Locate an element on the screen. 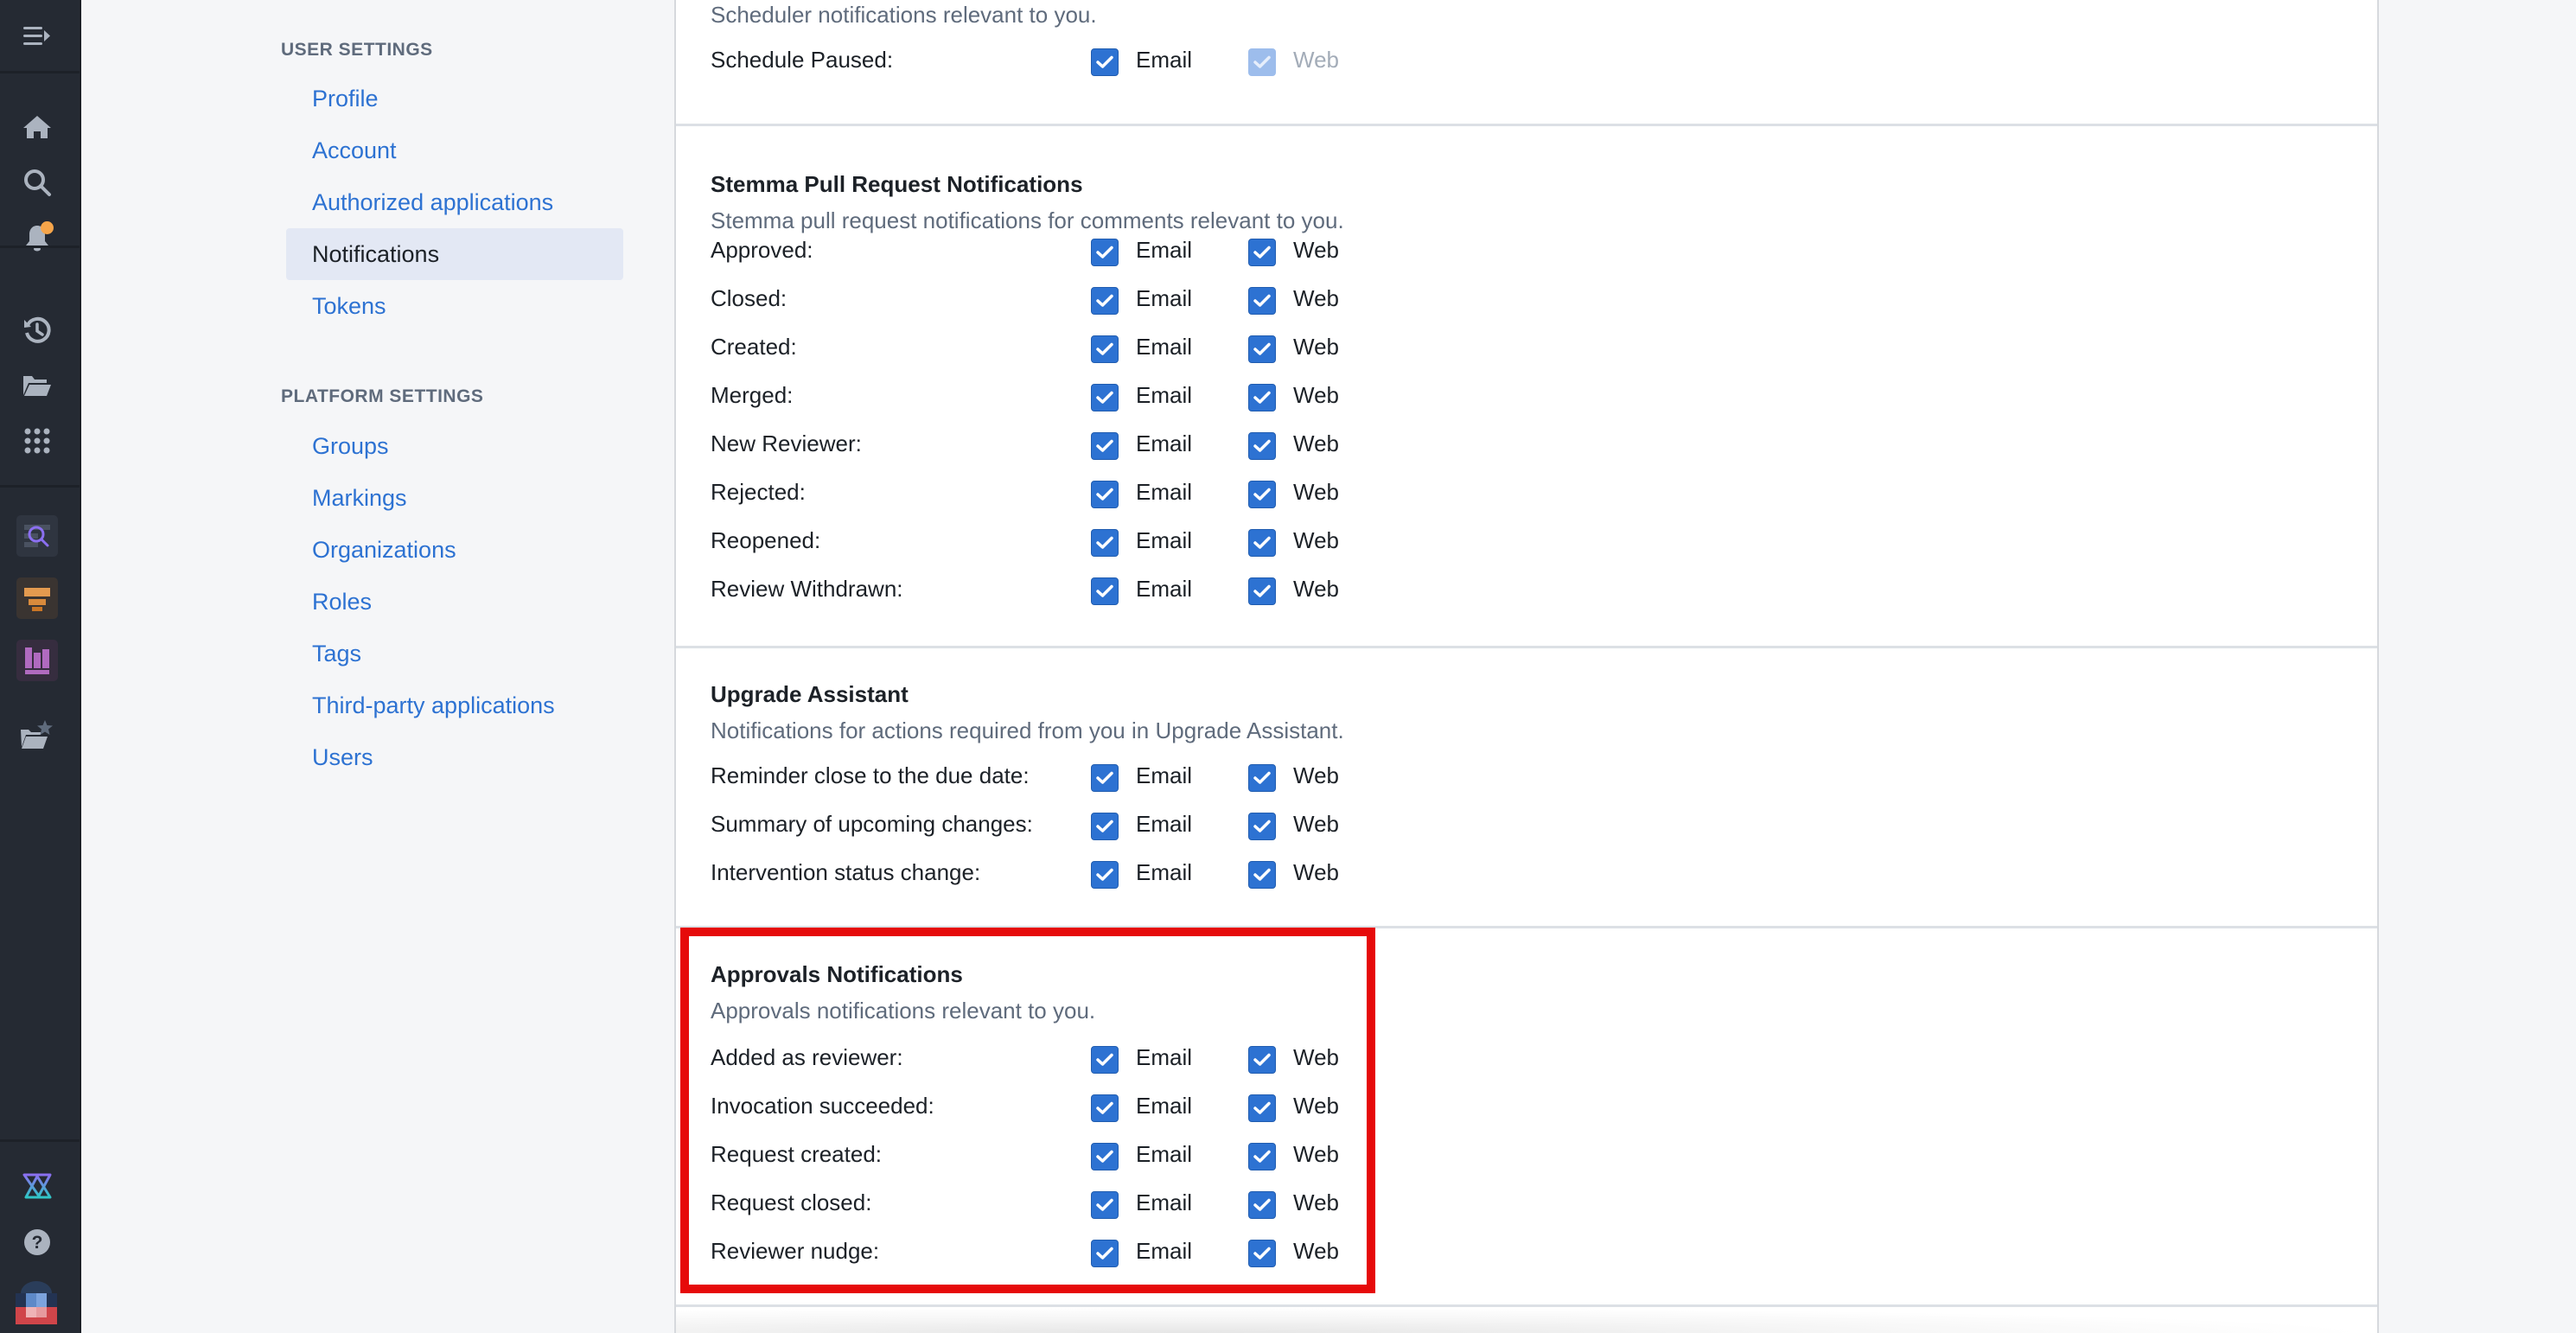  folder-open-icon is located at coordinates (37, 385).